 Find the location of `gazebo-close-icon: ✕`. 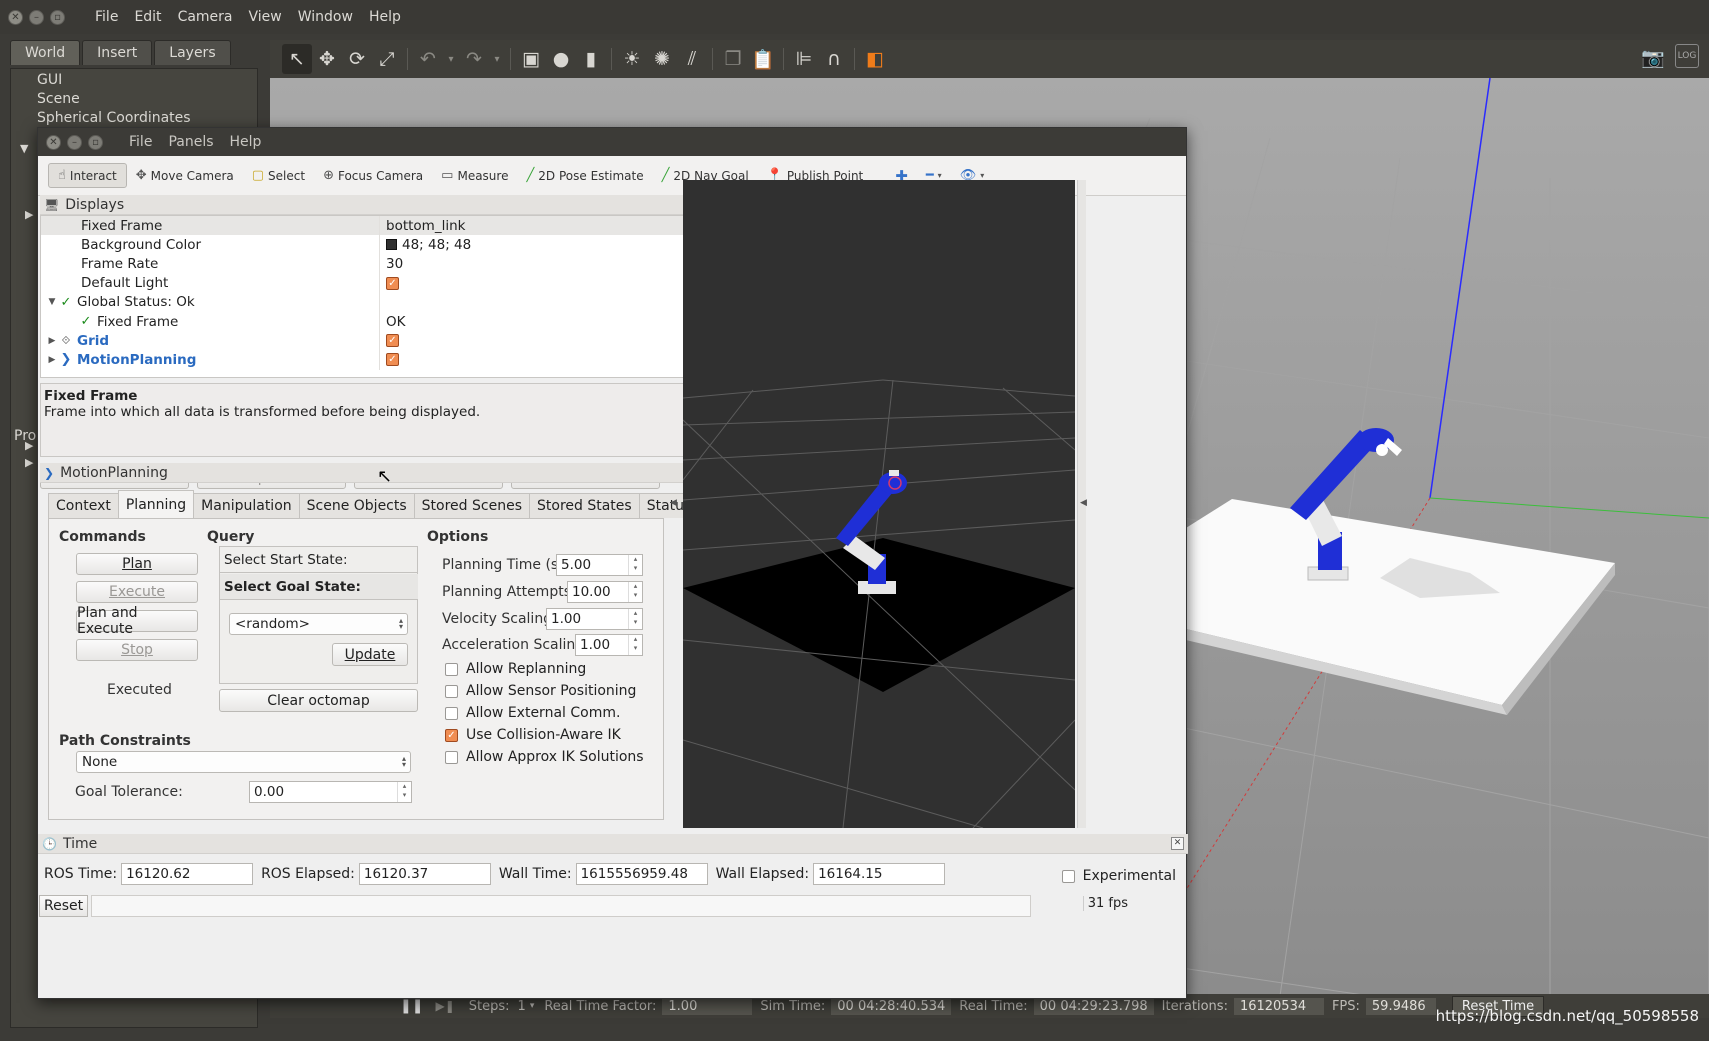

gazebo-close-icon: ✕ is located at coordinates (15, 17).